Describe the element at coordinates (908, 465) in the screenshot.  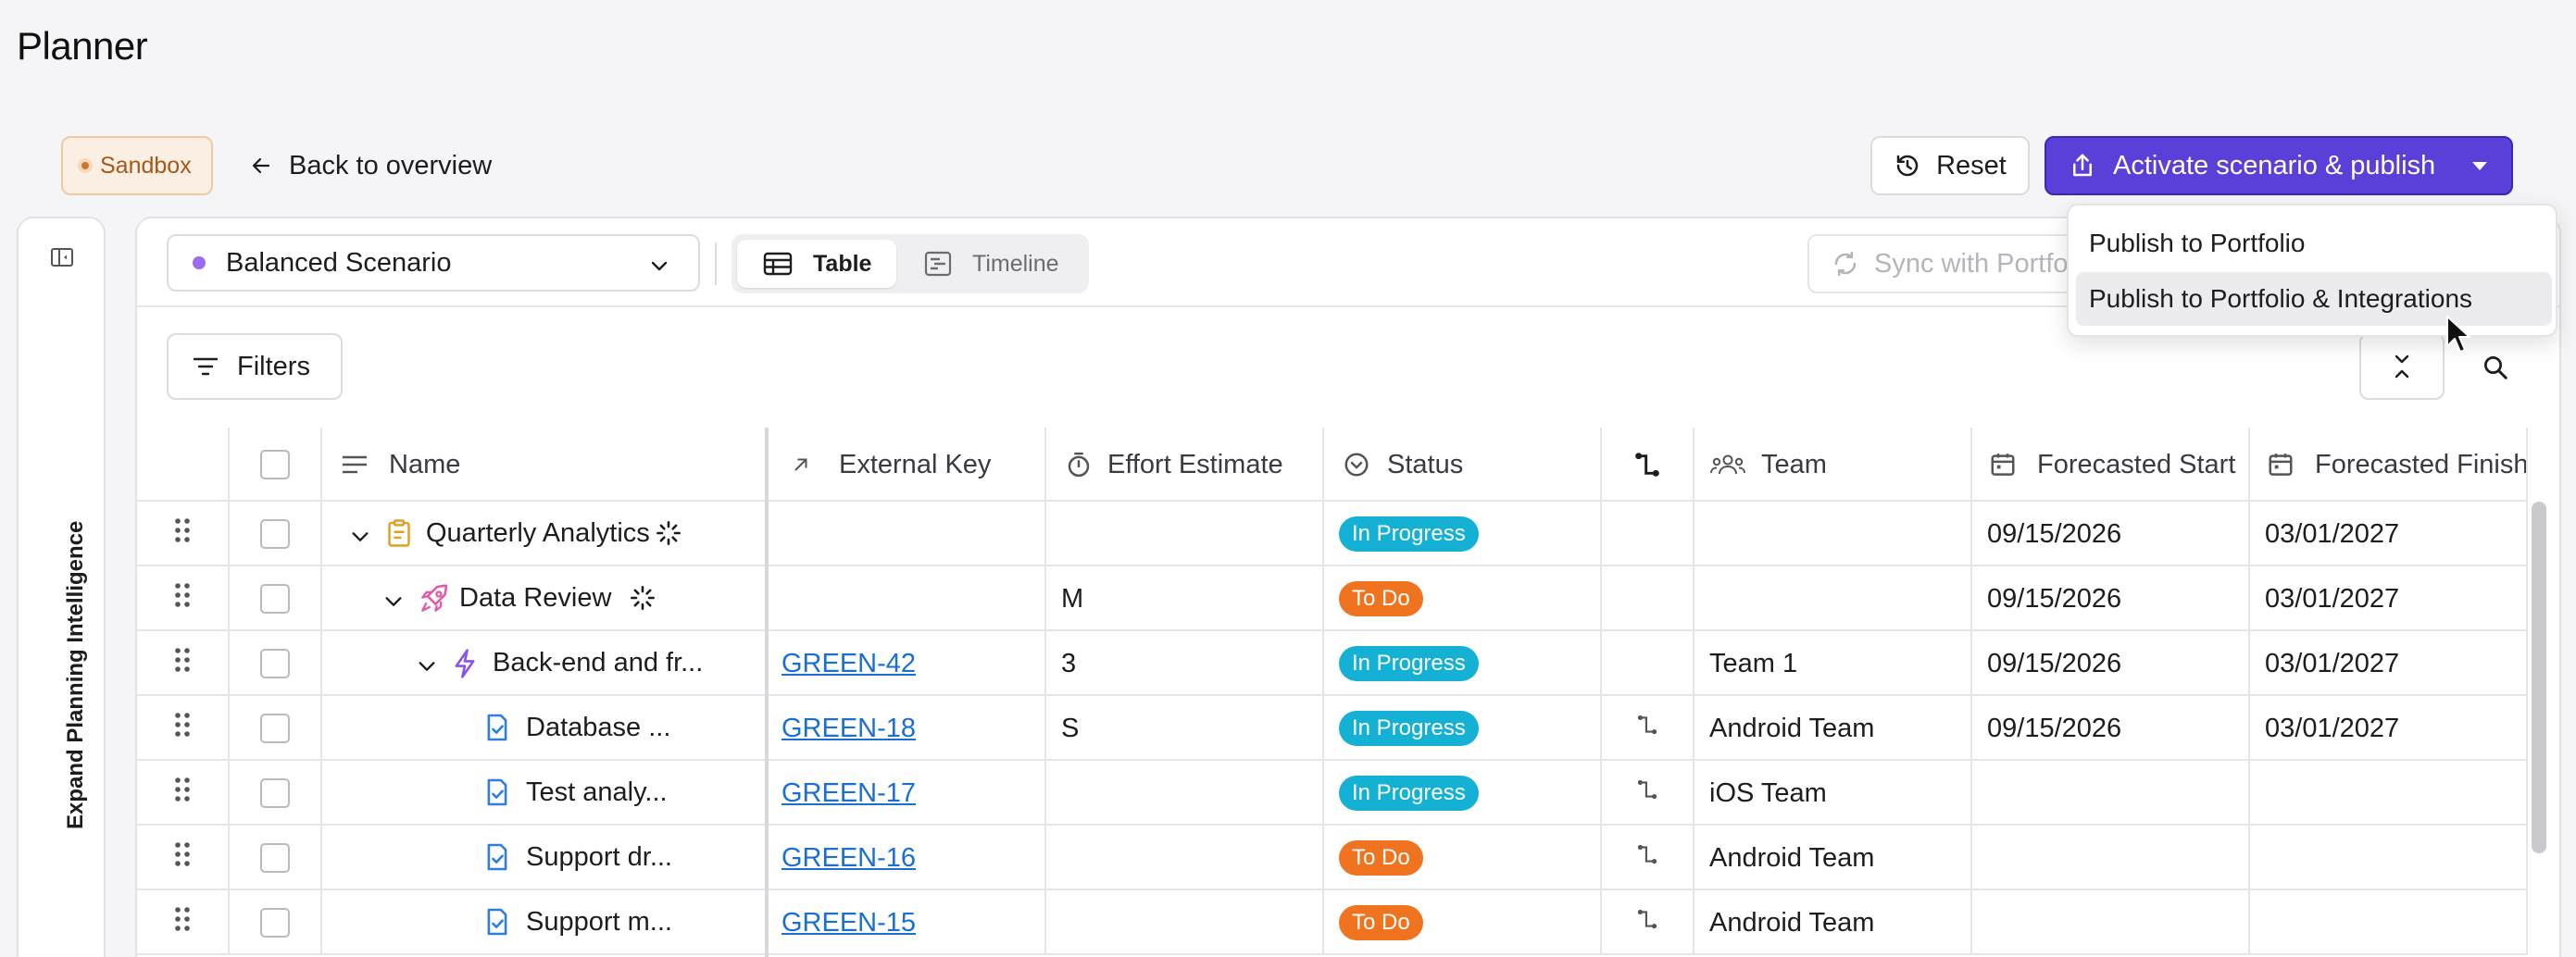
I see `header-external-key: External Key` at that location.